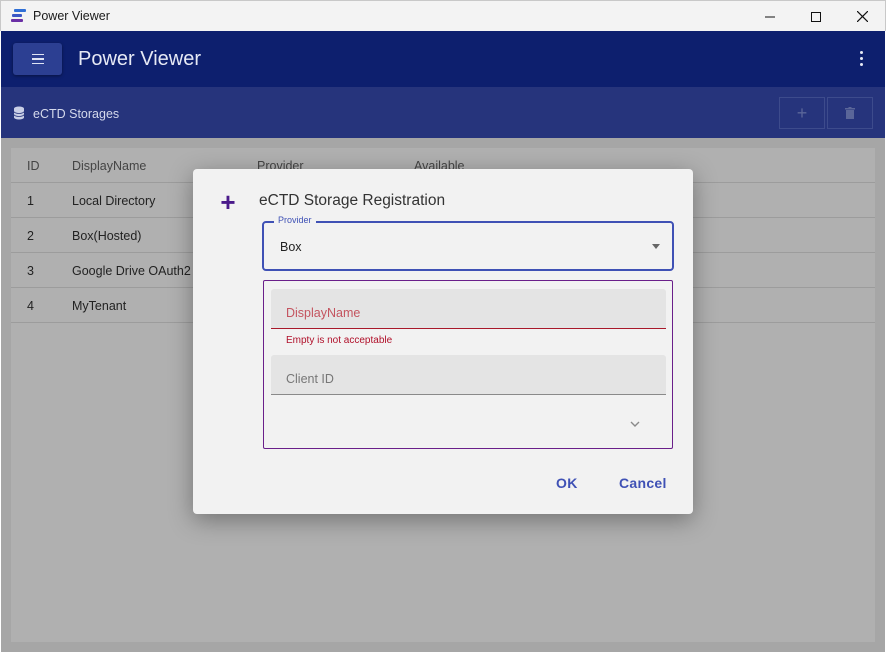 This screenshot has height=653, width=886. What do you see at coordinates (635, 424) in the screenshot?
I see `chevron-down-icon` at bounding box center [635, 424].